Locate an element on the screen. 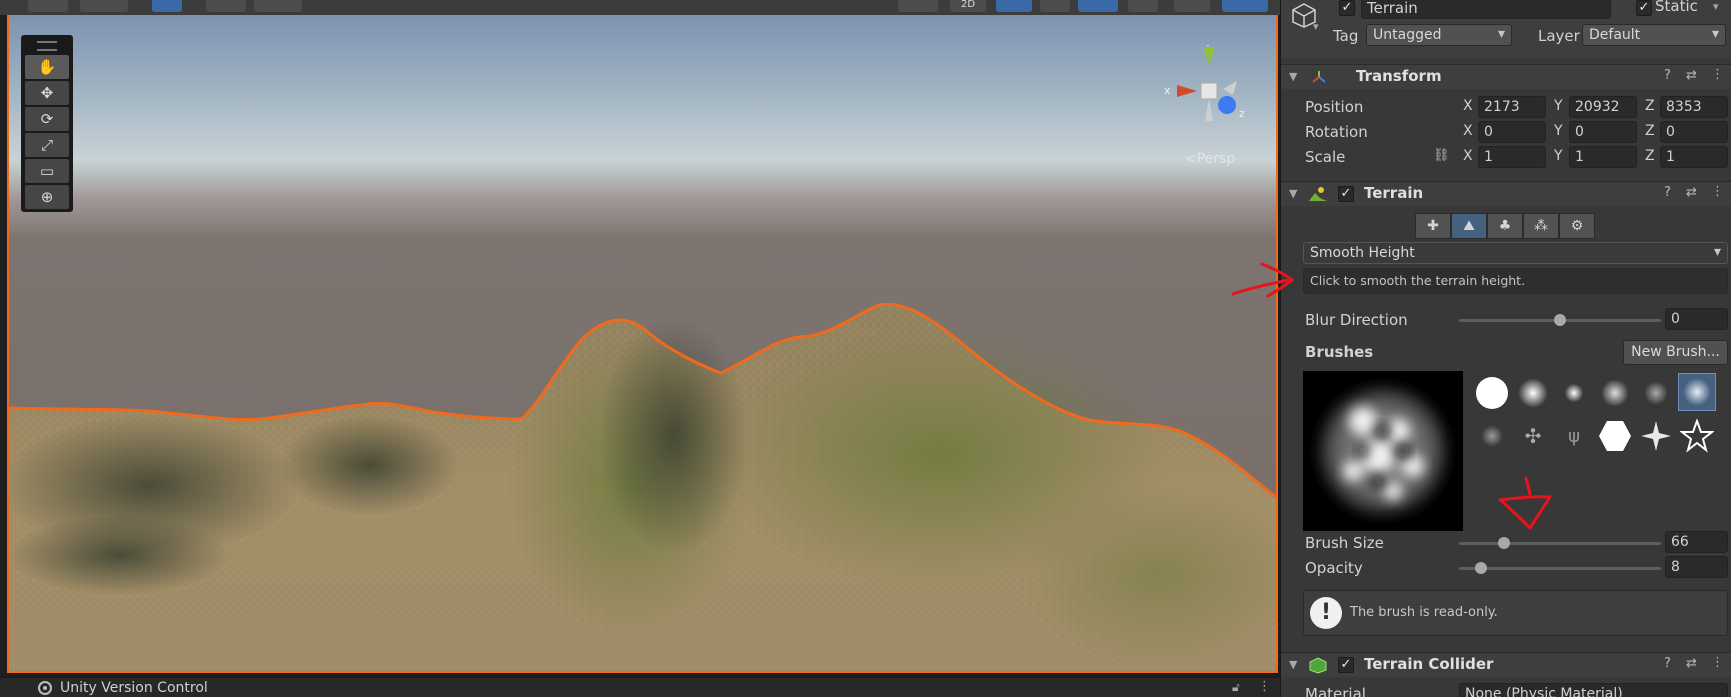 The image size is (1731, 697). lock-icon: 🔓︎ is located at coordinates (1236, 687).